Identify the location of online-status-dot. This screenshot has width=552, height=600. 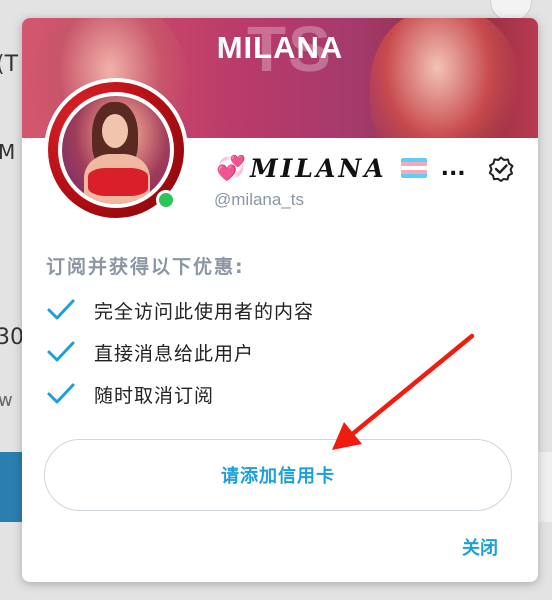
(166, 200).